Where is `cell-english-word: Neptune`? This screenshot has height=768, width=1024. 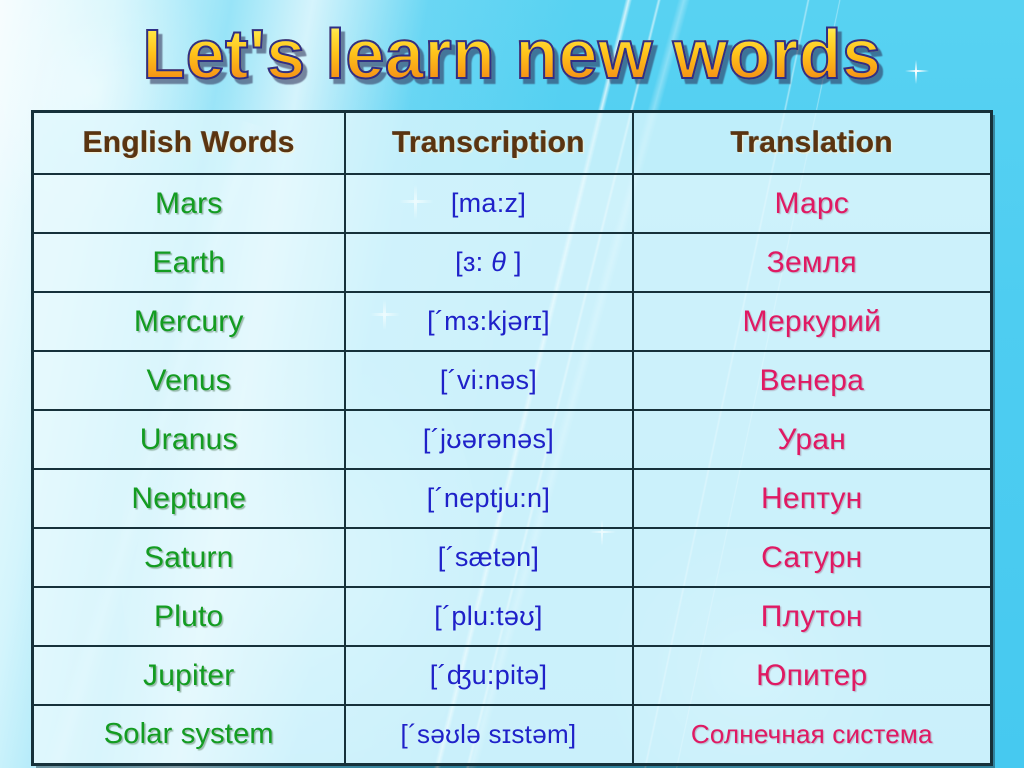
cell-english-word: Neptune is located at coordinates (188, 498).